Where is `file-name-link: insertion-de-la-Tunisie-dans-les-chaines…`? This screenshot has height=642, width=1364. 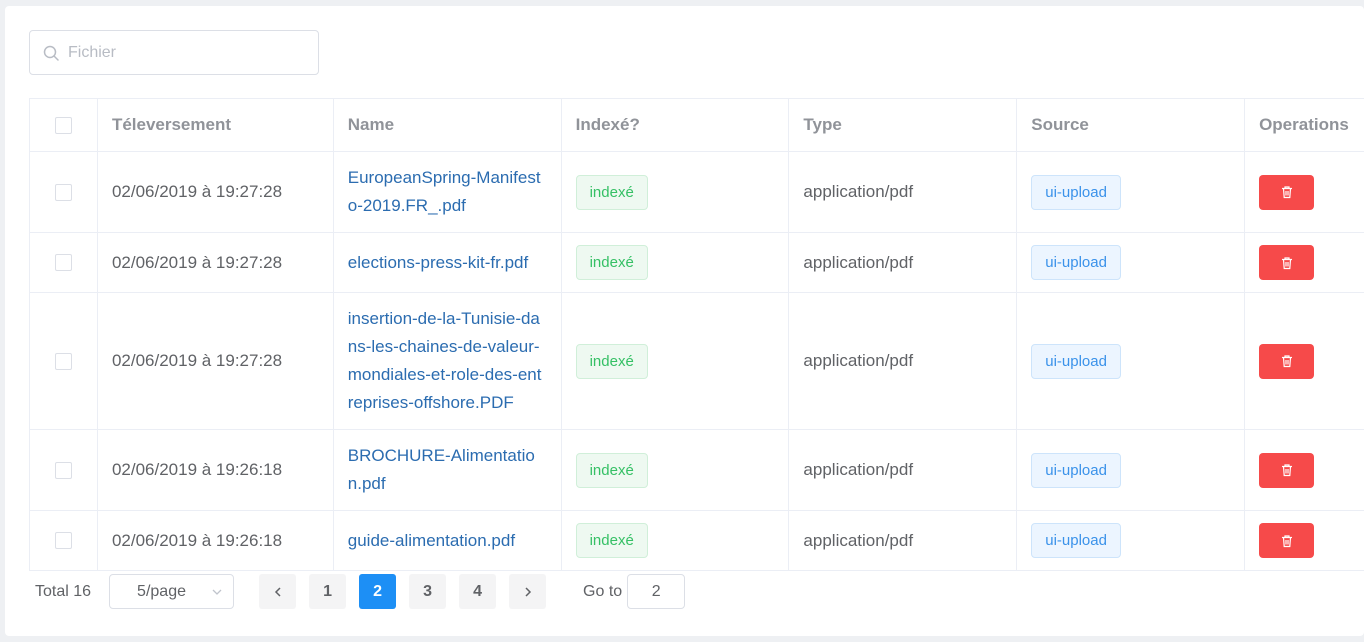 file-name-link: insertion-de-la-Tunisie-dans-les-chaines… is located at coordinates (447, 361).